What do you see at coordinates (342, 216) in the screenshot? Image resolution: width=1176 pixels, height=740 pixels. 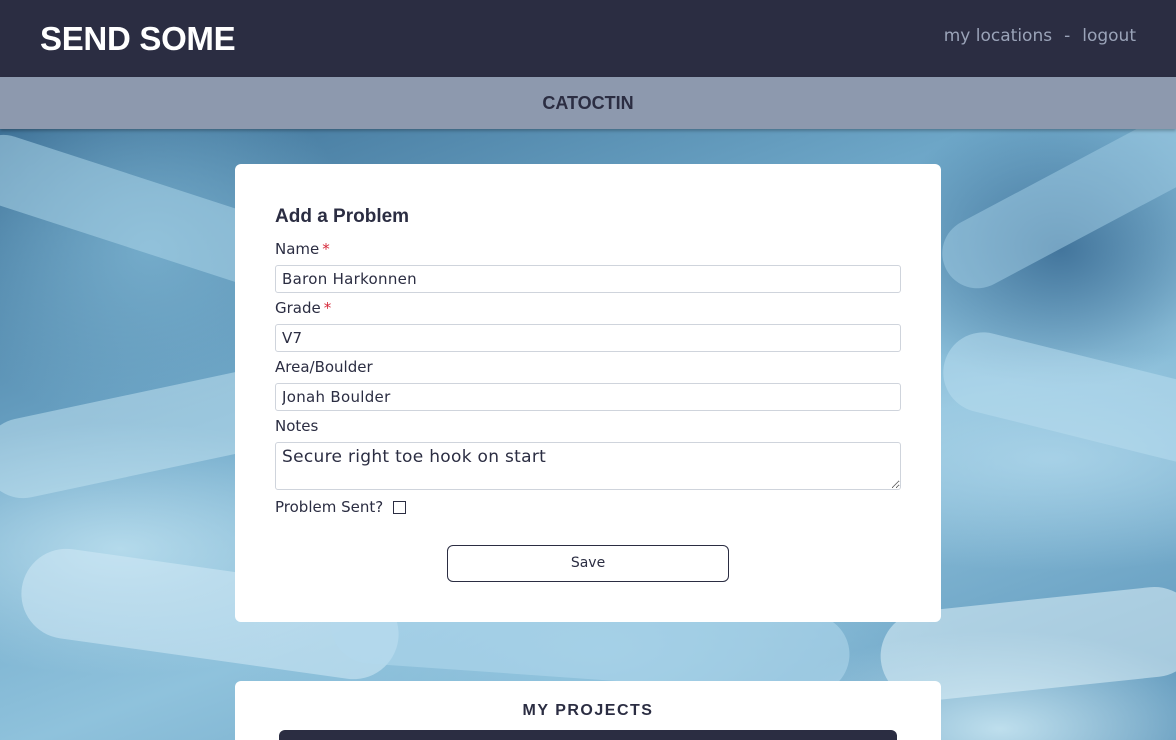 I see `form-title: Add a Problem` at bounding box center [342, 216].